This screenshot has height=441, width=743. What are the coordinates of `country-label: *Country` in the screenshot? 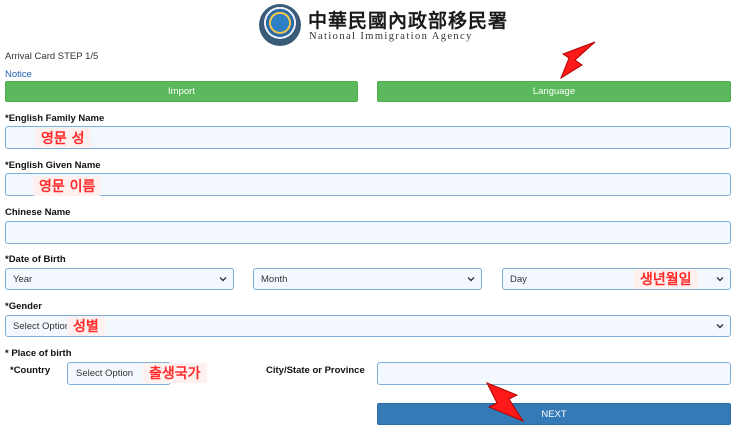 It's located at (30, 370).